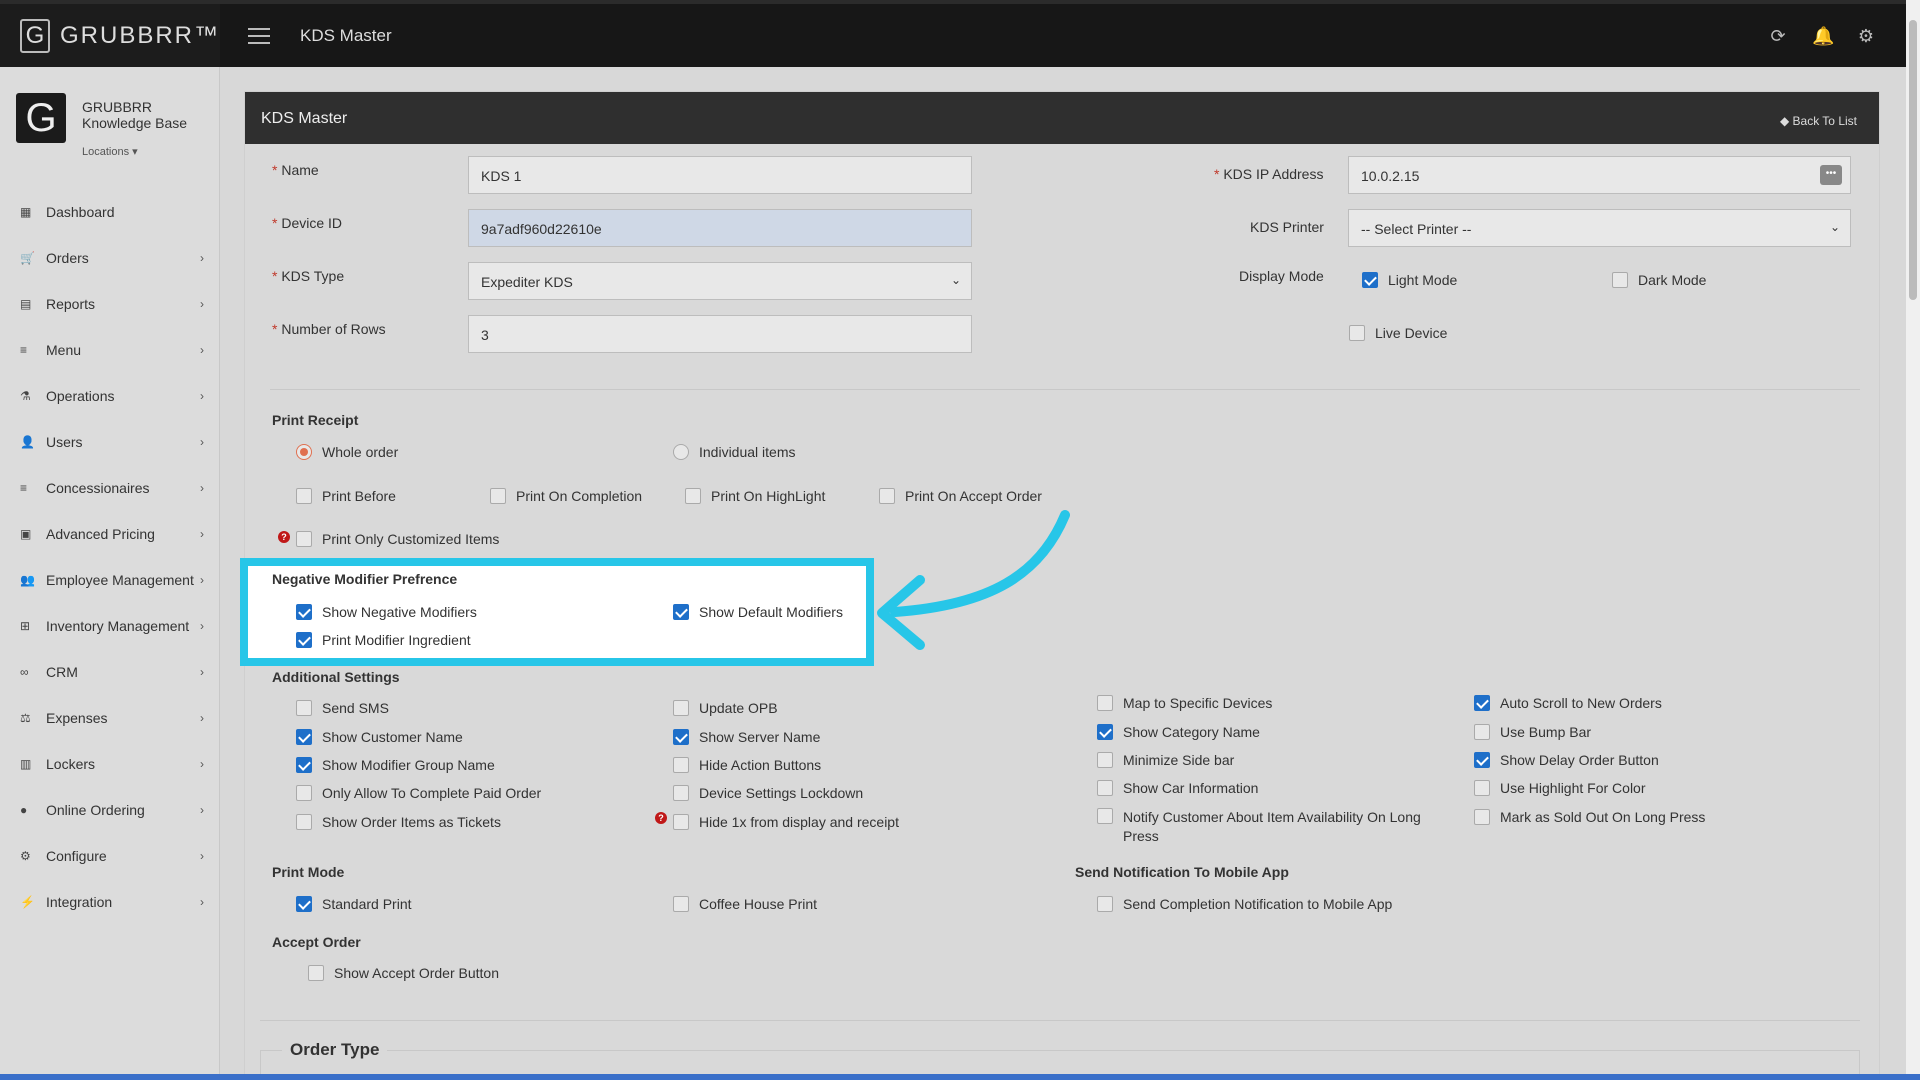 This screenshot has height=1080, width=1920. What do you see at coordinates (259, 38) in the screenshot?
I see `hamburger-menu-icon` at bounding box center [259, 38].